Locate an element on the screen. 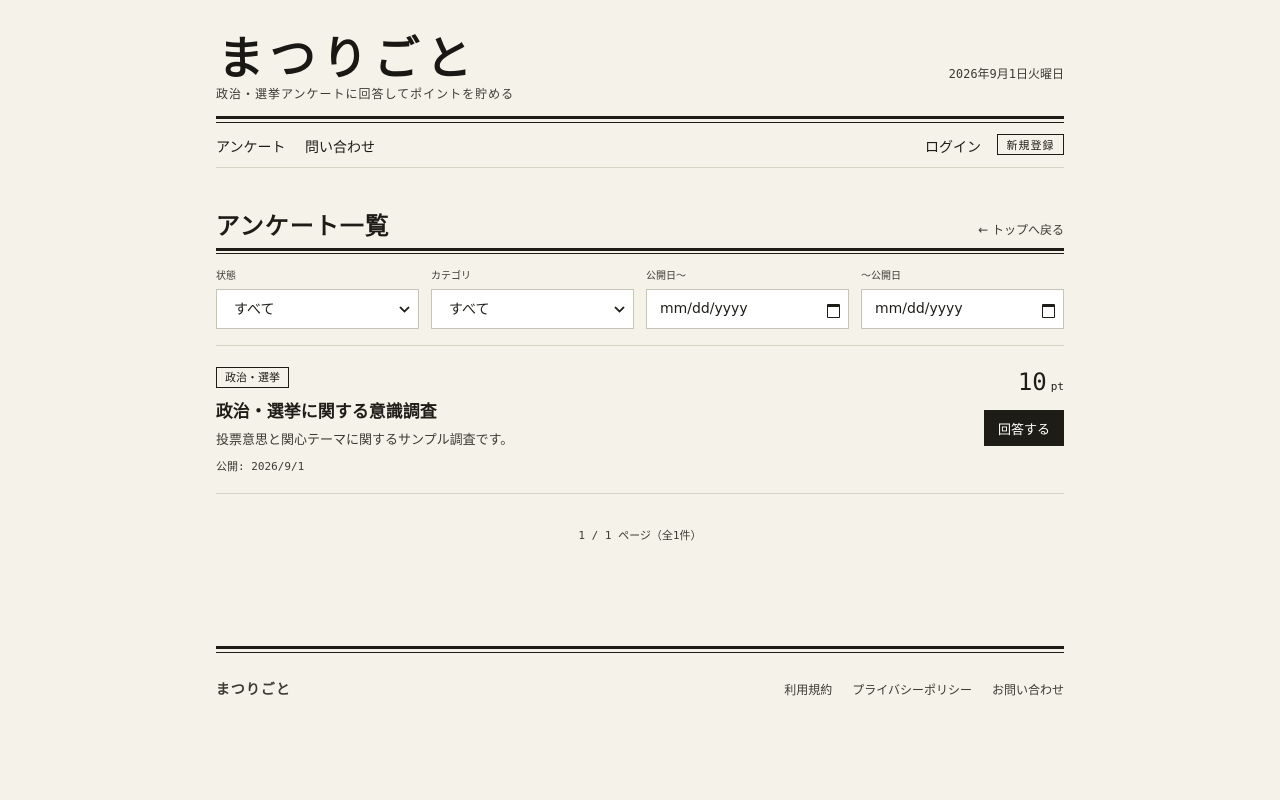 The image size is (1280, 800). footer-contact-link: お問い合わせ is located at coordinates (1028, 689).